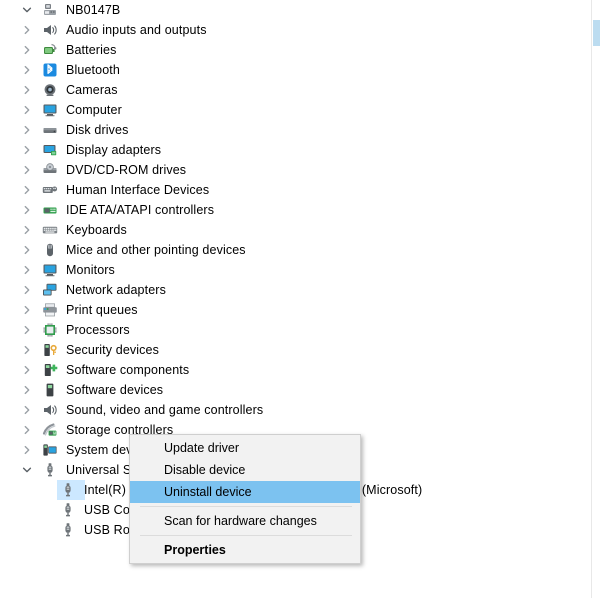 This screenshot has width=601, height=598. Describe the element at coordinates (98, 330) in the screenshot. I see `tree-row-label: Processors` at that location.